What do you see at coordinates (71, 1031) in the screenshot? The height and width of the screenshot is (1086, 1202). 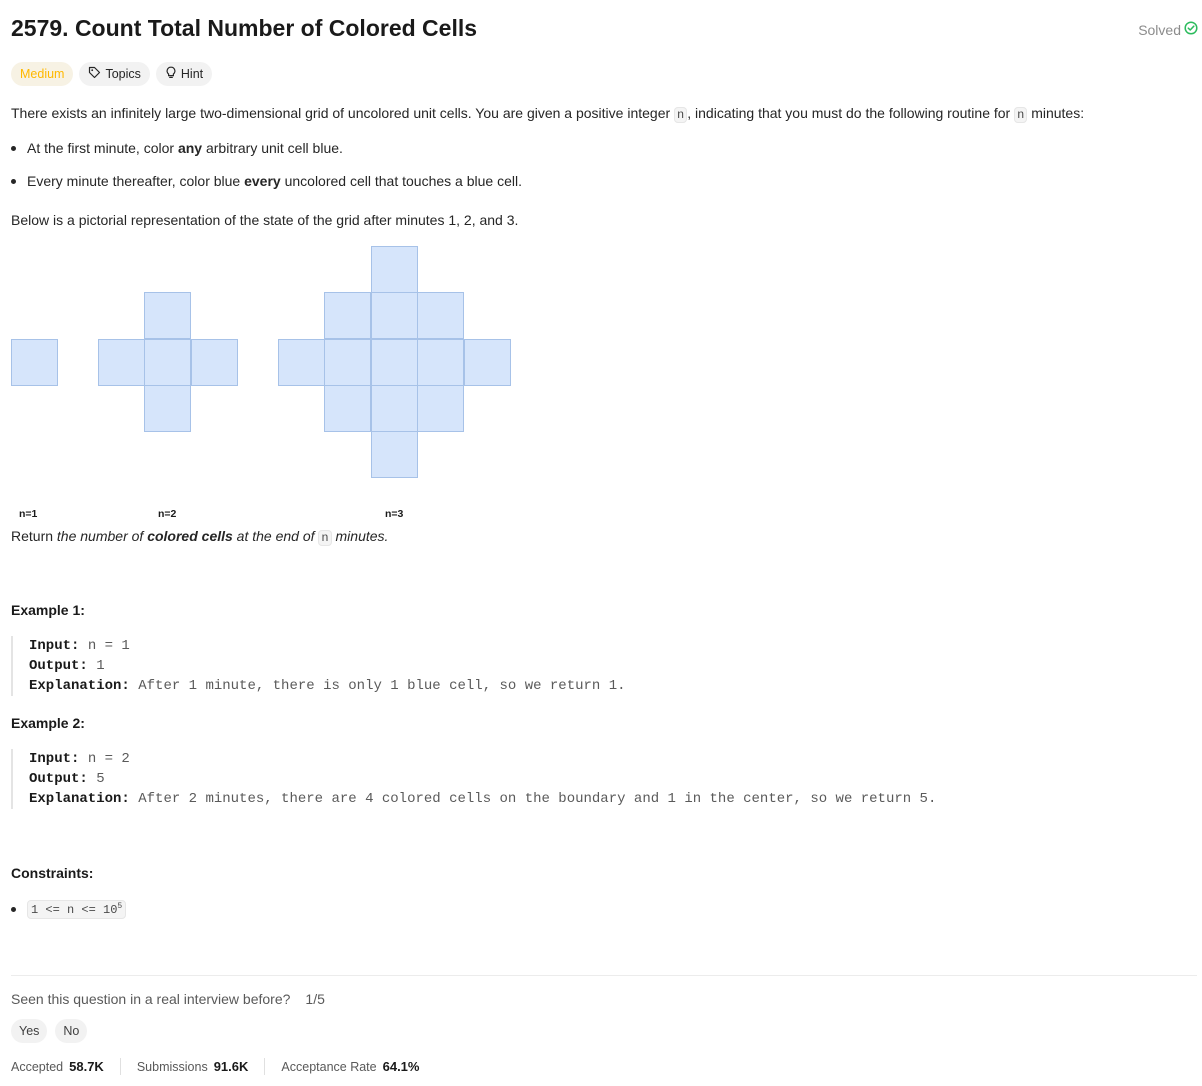 I see `no-button: No` at bounding box center [71, 1031].